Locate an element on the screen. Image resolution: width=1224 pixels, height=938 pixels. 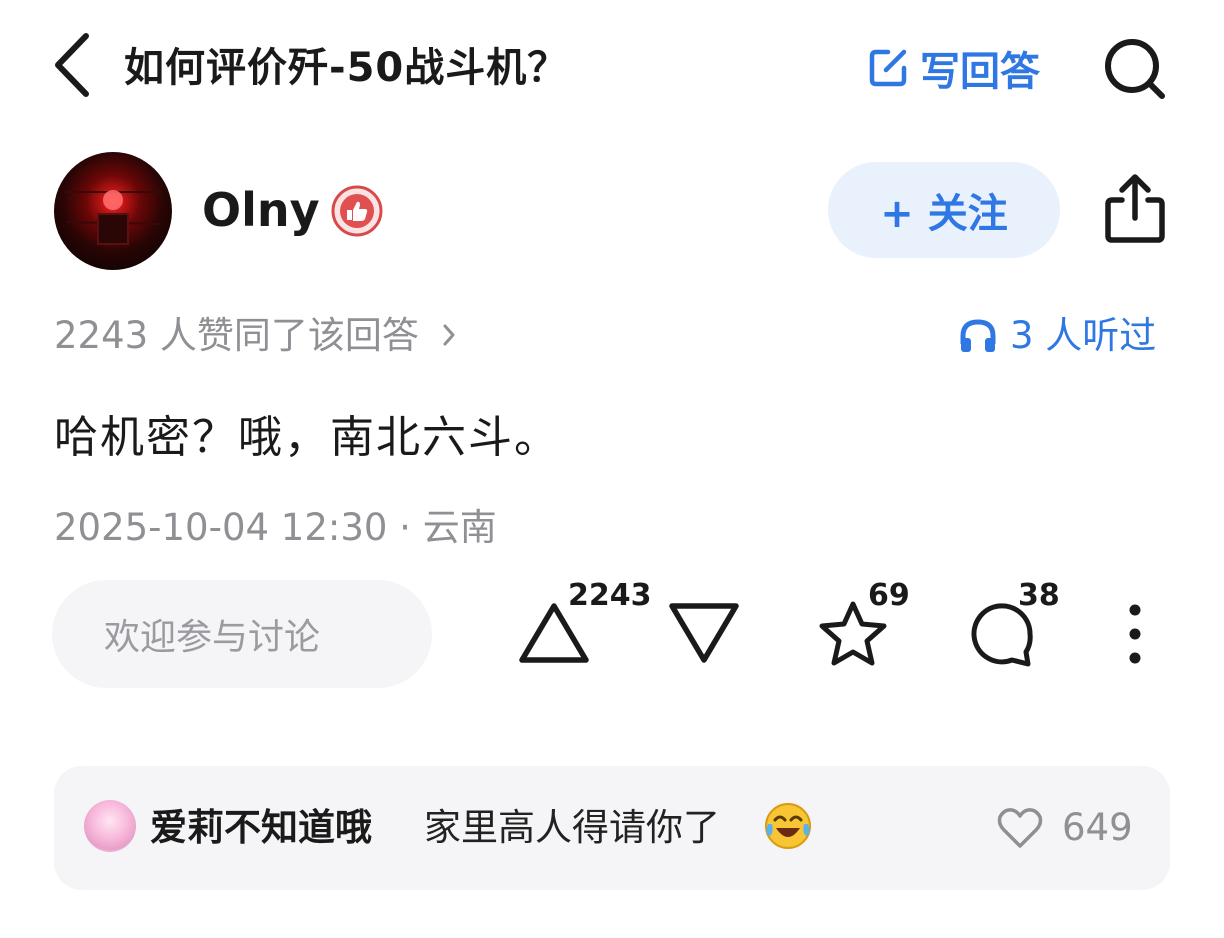
follow-button: + 关注 is located at coordinates (944, 210).